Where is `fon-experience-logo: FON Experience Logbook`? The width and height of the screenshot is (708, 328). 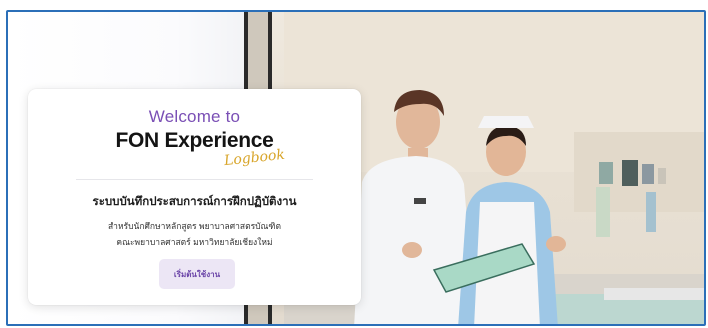
fon-experience-logo: FON Experience Logbook is located at coordinates (194, 149).